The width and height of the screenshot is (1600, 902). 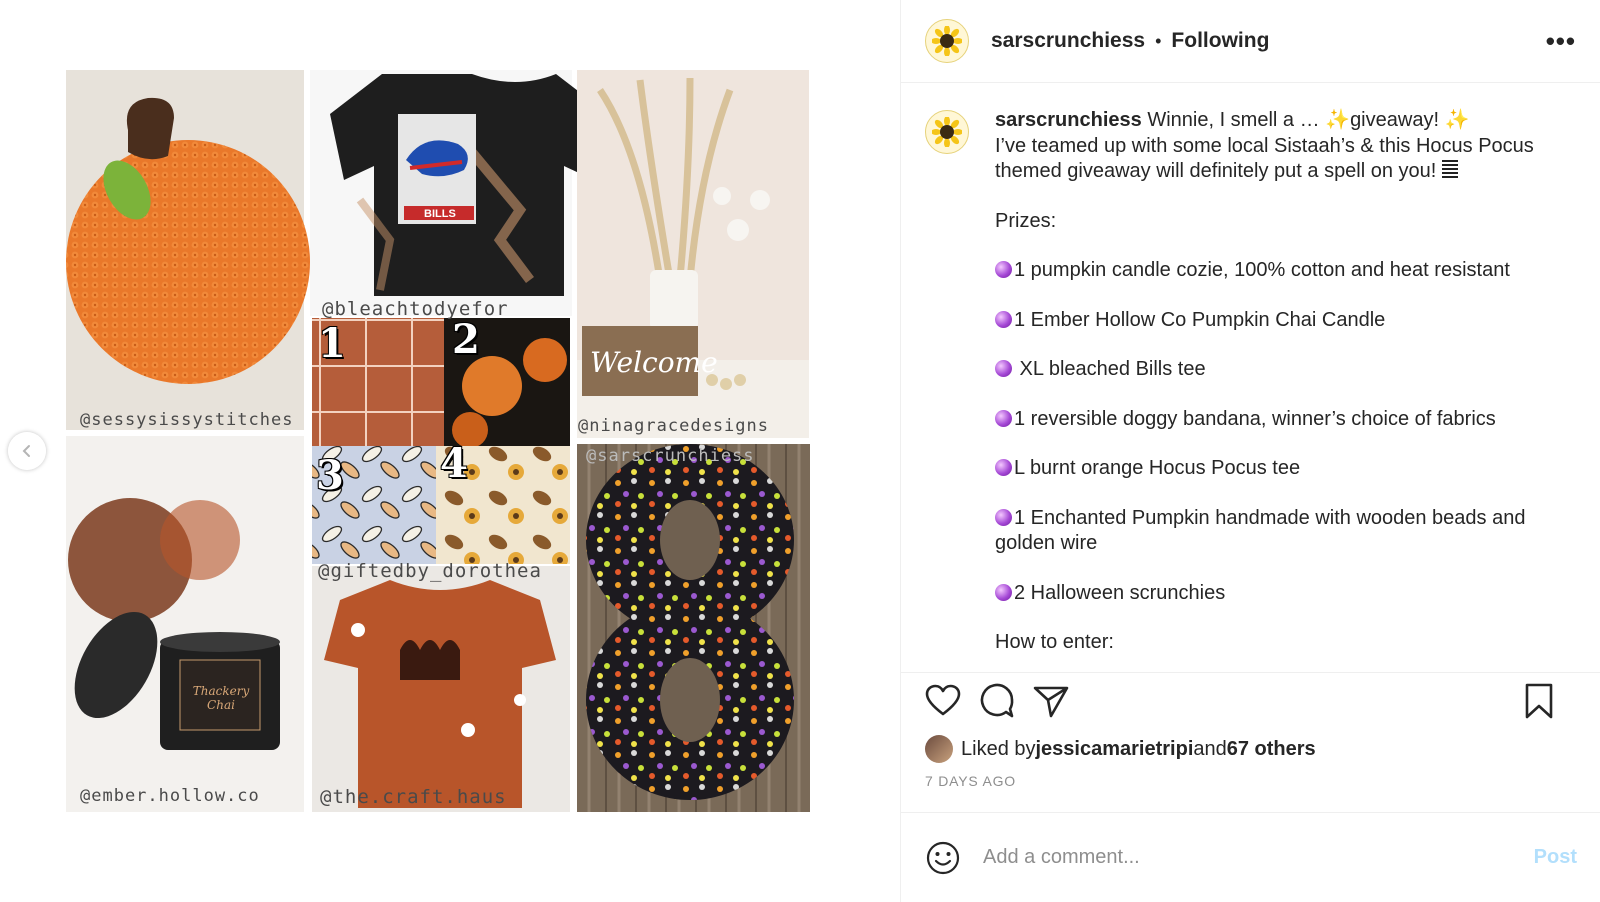 I want to click on candle-label-text: Thackery Chai, so click(x=221, y=698).